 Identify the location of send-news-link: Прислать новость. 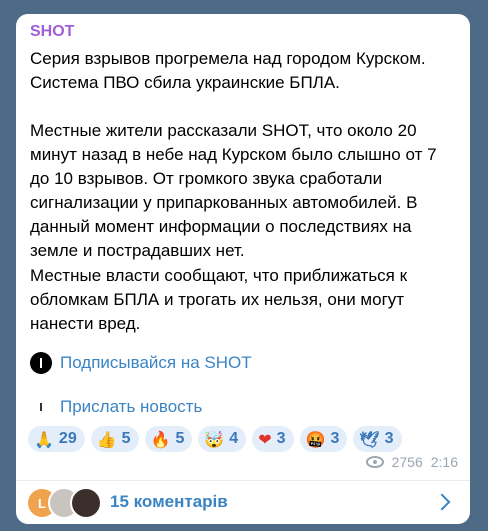
(116, 407).